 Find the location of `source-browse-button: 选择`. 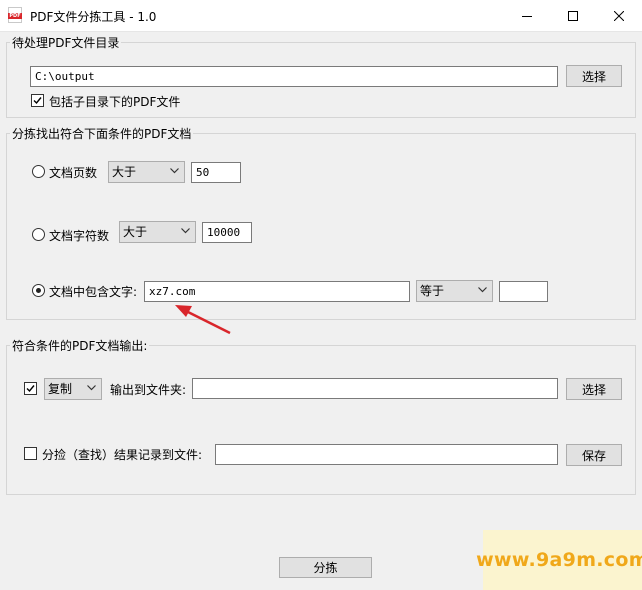

source-browse-button: 选择 is located at coordinates (594, 76).